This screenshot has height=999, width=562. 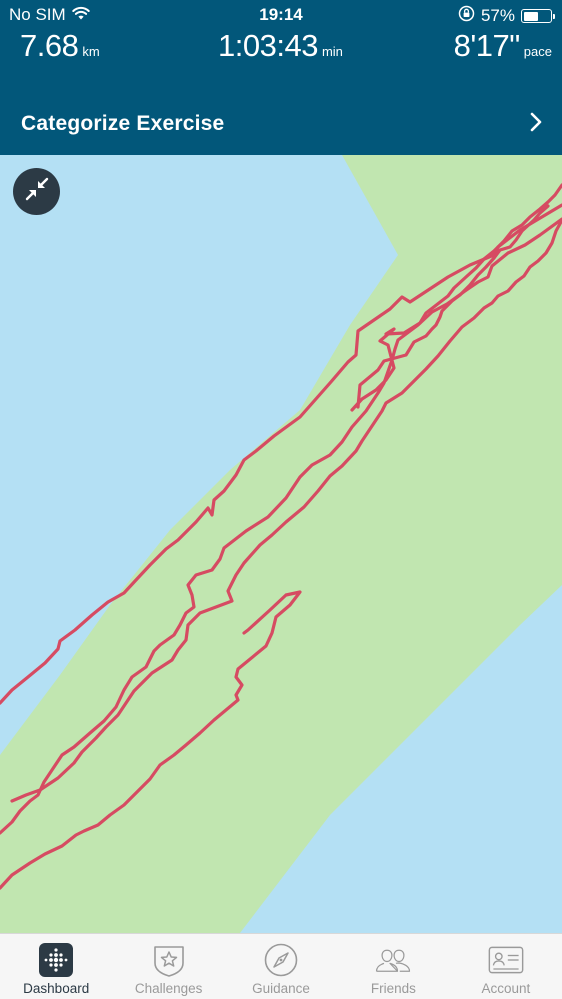 What do you see at coordinates (268, 45) in the screenshot?
I see `duration-value: 1:03:43` at bounding box center [268, 45].